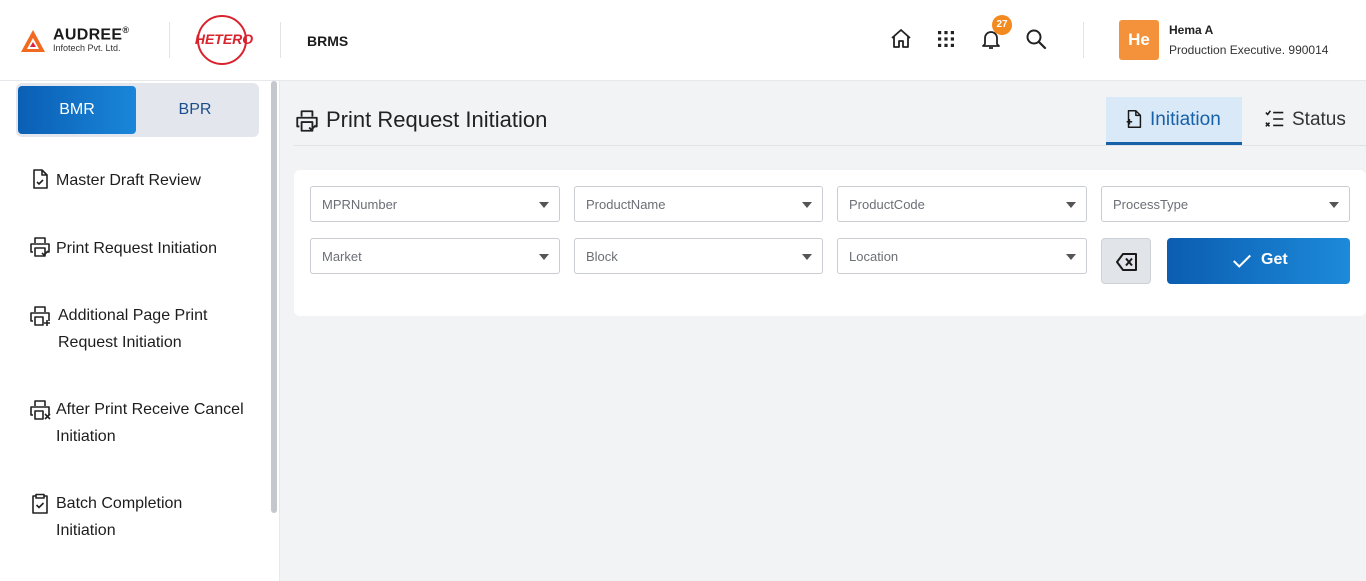 The height and width of the screenshot is (581, 1366). I want to click on document-plus-icon, so click(1134, 119).